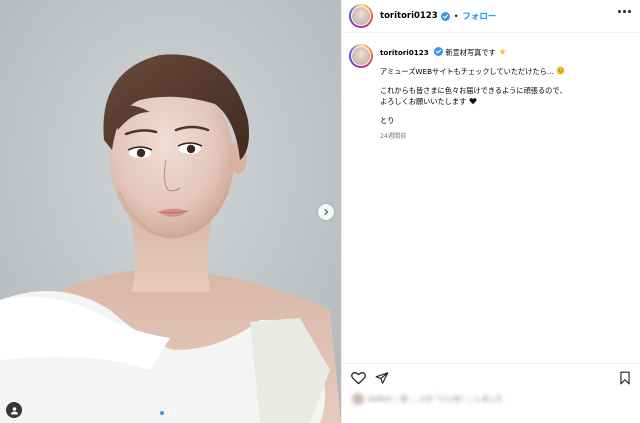  Describe the element at coordinates (473, 90) in the screenshot. I see `caption-text: これからも皆さまに色々お届けできるように頑張るので、` at that location.